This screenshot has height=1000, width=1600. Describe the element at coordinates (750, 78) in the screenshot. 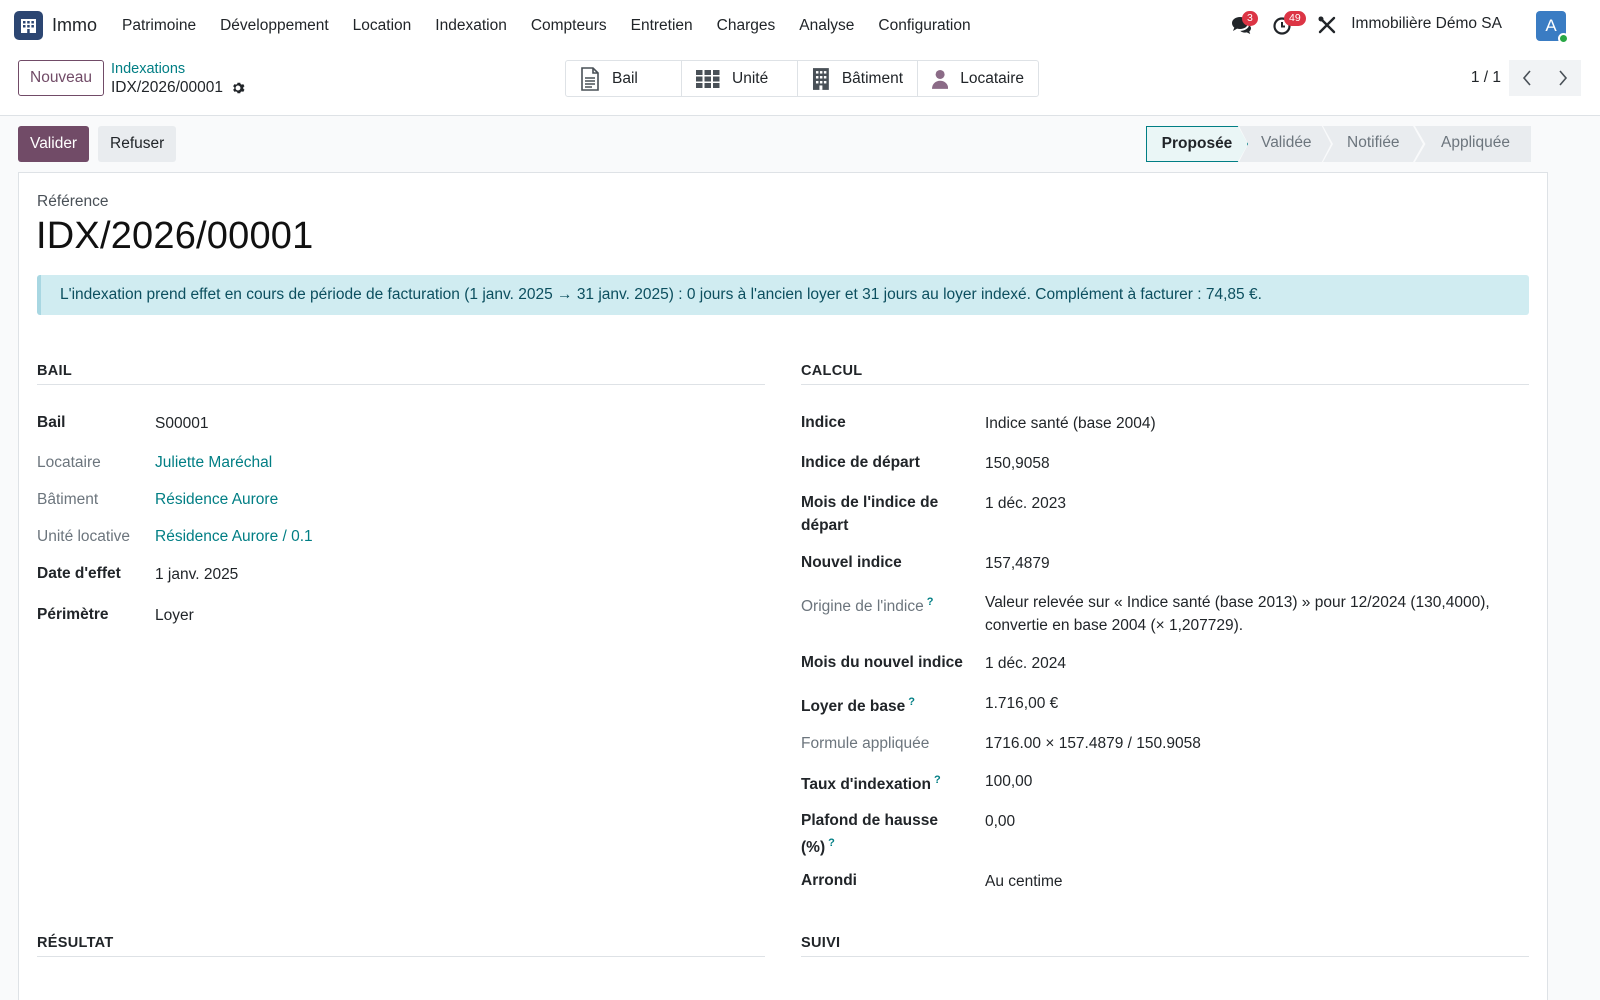

I see `smart-button-unite-label: Unité` at that location.